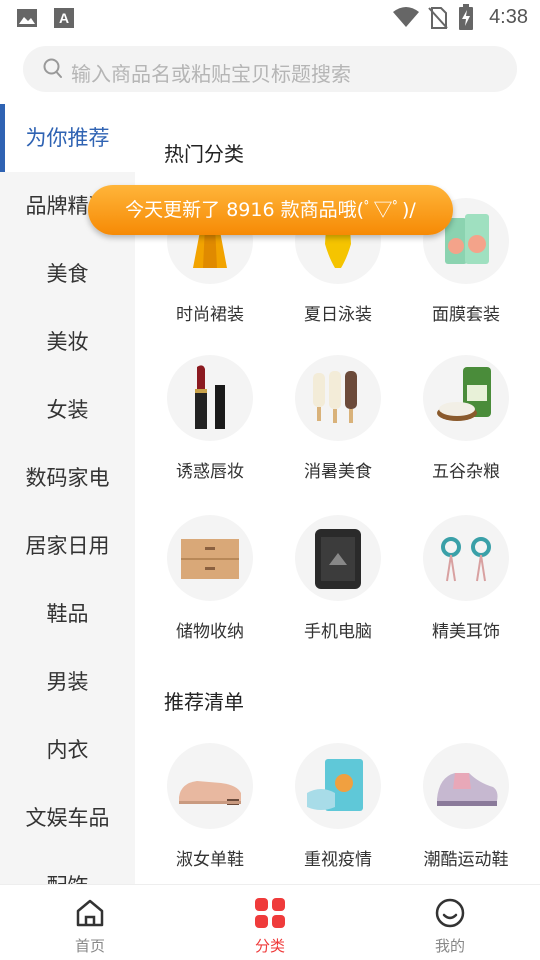 This screenshot has height=960, width=540. What do you see at coordinates (270, 913) in the screenshot?
I see `category-grid-icon` at bounding box center [270, 913].